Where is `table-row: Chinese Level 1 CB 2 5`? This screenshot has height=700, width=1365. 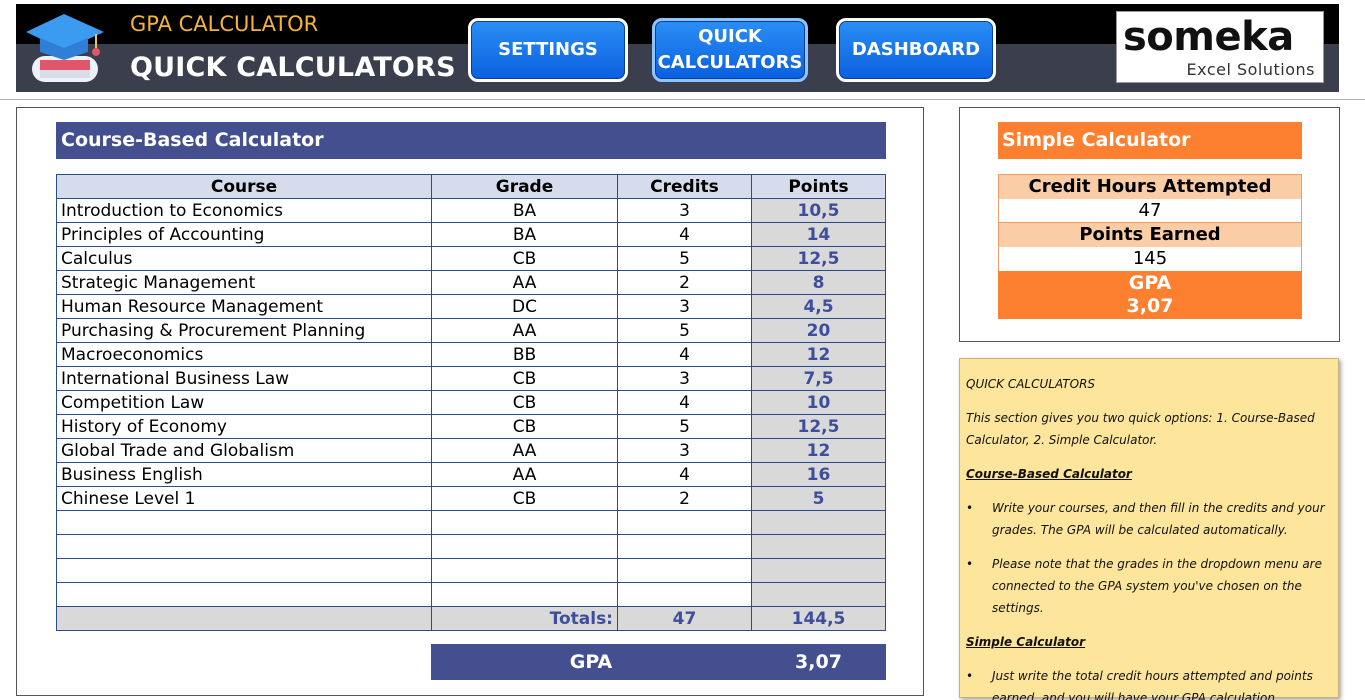
table-row: Chinese Level 1 CB 2 5 is located at coordinates (471, 498).